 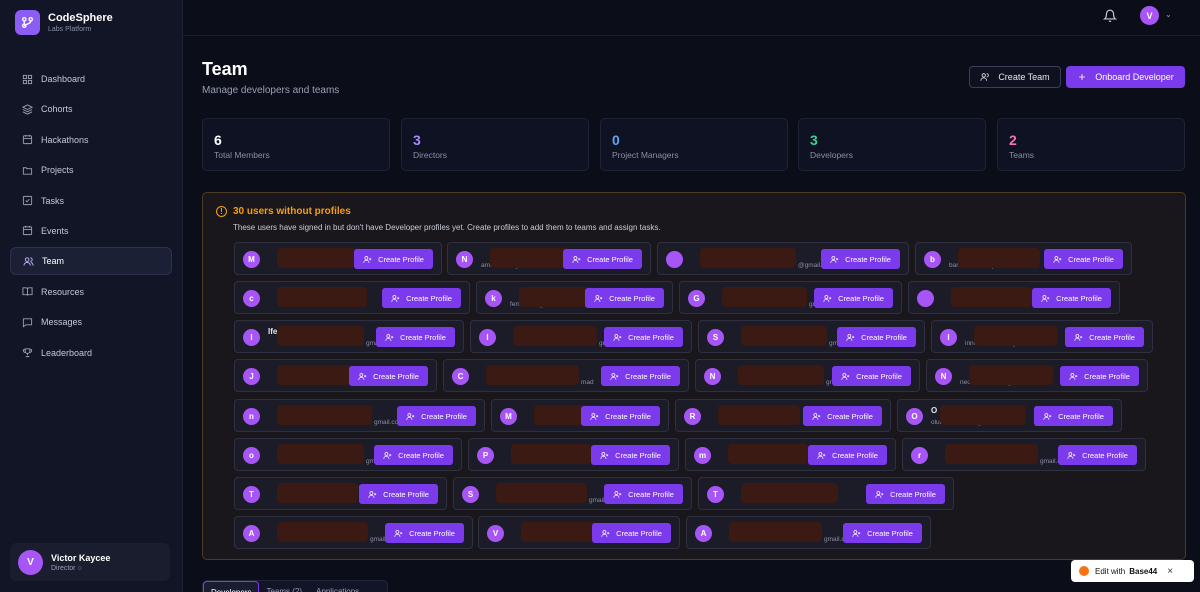 I want to click on sidebar-item-leaderboard: Leaderboard, so click(x=91, y=353).